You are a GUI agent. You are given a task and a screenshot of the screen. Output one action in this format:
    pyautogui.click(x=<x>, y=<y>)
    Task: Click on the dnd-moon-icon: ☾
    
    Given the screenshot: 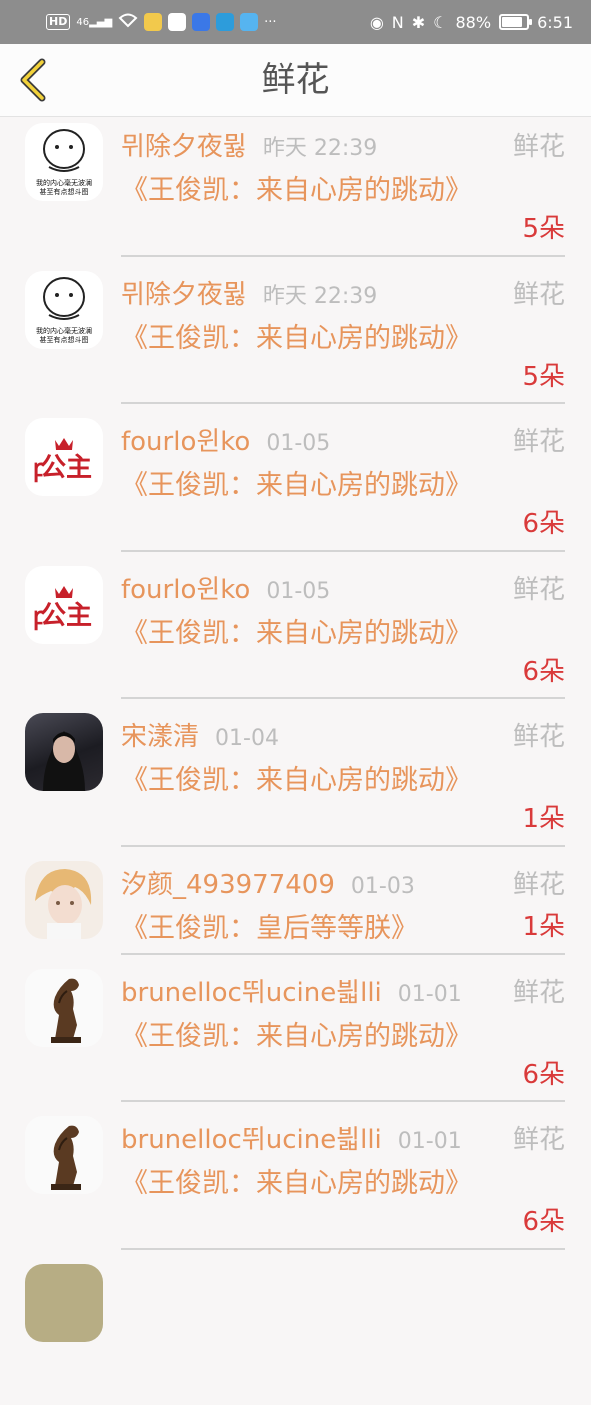 What is the action you would take?
    pyautogui.click(x=440, y=22)
    